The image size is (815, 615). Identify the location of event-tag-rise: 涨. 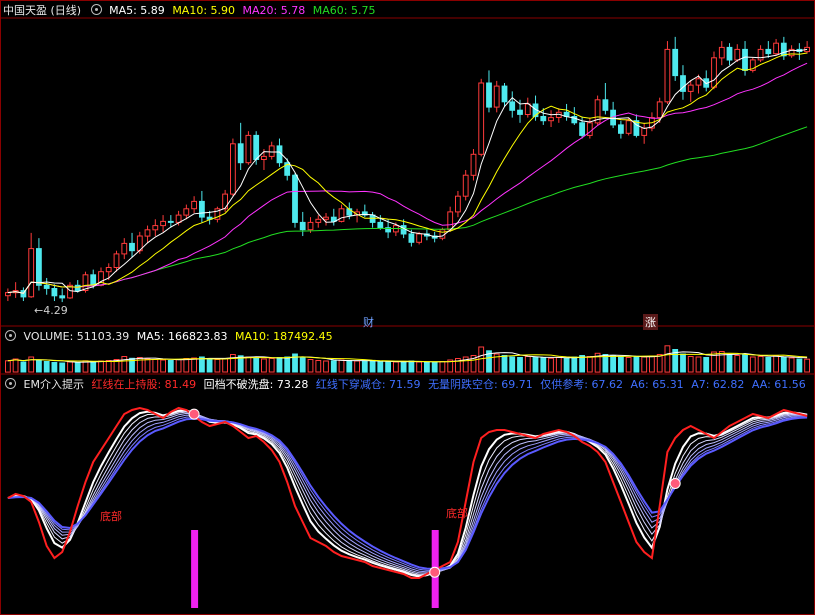
(650, 322).